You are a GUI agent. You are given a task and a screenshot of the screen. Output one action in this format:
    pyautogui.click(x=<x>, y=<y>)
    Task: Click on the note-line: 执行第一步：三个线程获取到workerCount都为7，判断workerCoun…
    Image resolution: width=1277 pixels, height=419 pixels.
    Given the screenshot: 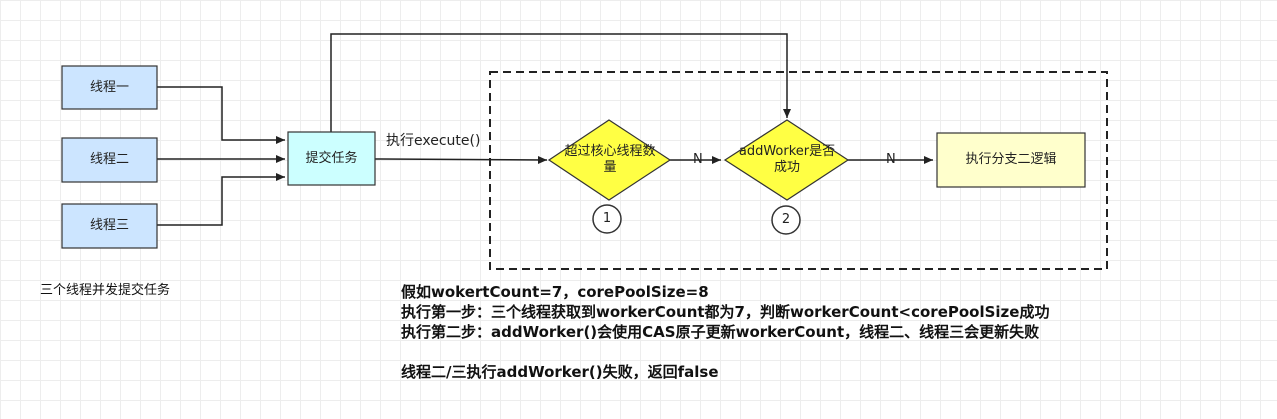 What is the action you would take?
    pyautogui.click(x=725, y=312)
    